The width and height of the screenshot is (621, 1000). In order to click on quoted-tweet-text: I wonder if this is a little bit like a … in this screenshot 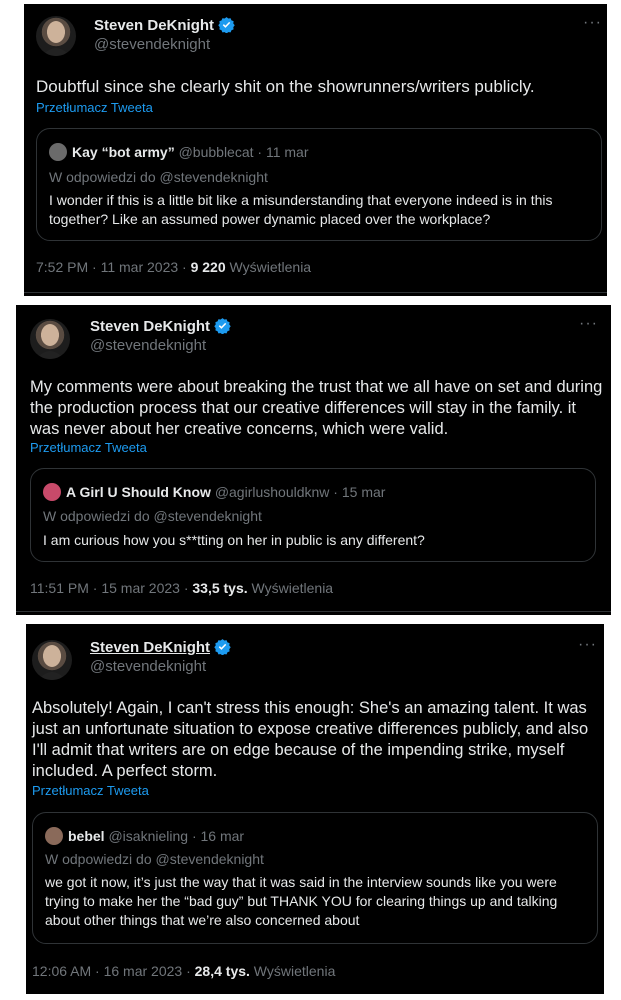, I will do `click(301, 209)`.